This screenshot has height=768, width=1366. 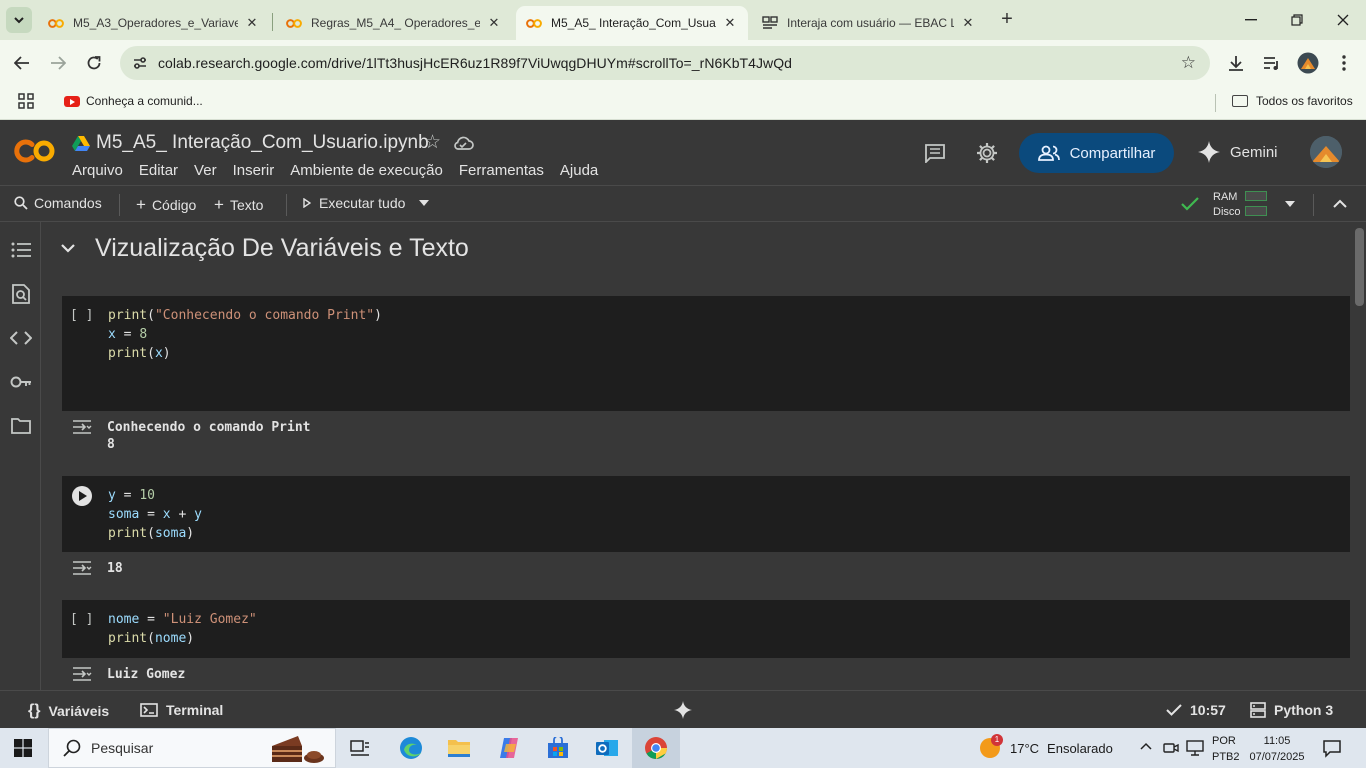 I want to click on resources-indicator: RAM Disco, so click(x=1227, y=205).